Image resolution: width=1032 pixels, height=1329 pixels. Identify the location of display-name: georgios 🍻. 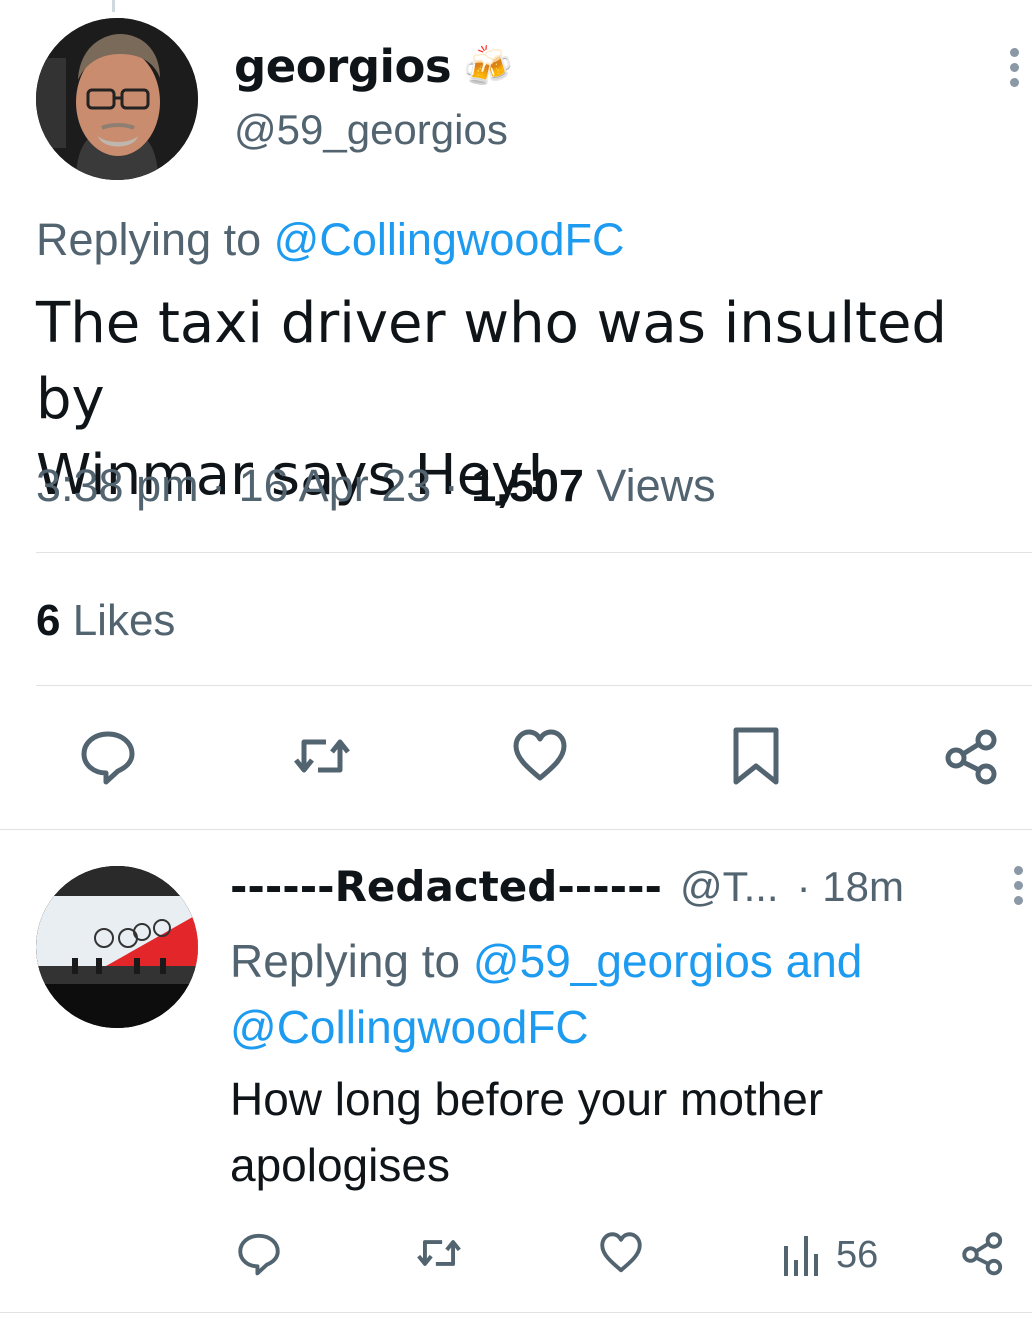
(373, 66).